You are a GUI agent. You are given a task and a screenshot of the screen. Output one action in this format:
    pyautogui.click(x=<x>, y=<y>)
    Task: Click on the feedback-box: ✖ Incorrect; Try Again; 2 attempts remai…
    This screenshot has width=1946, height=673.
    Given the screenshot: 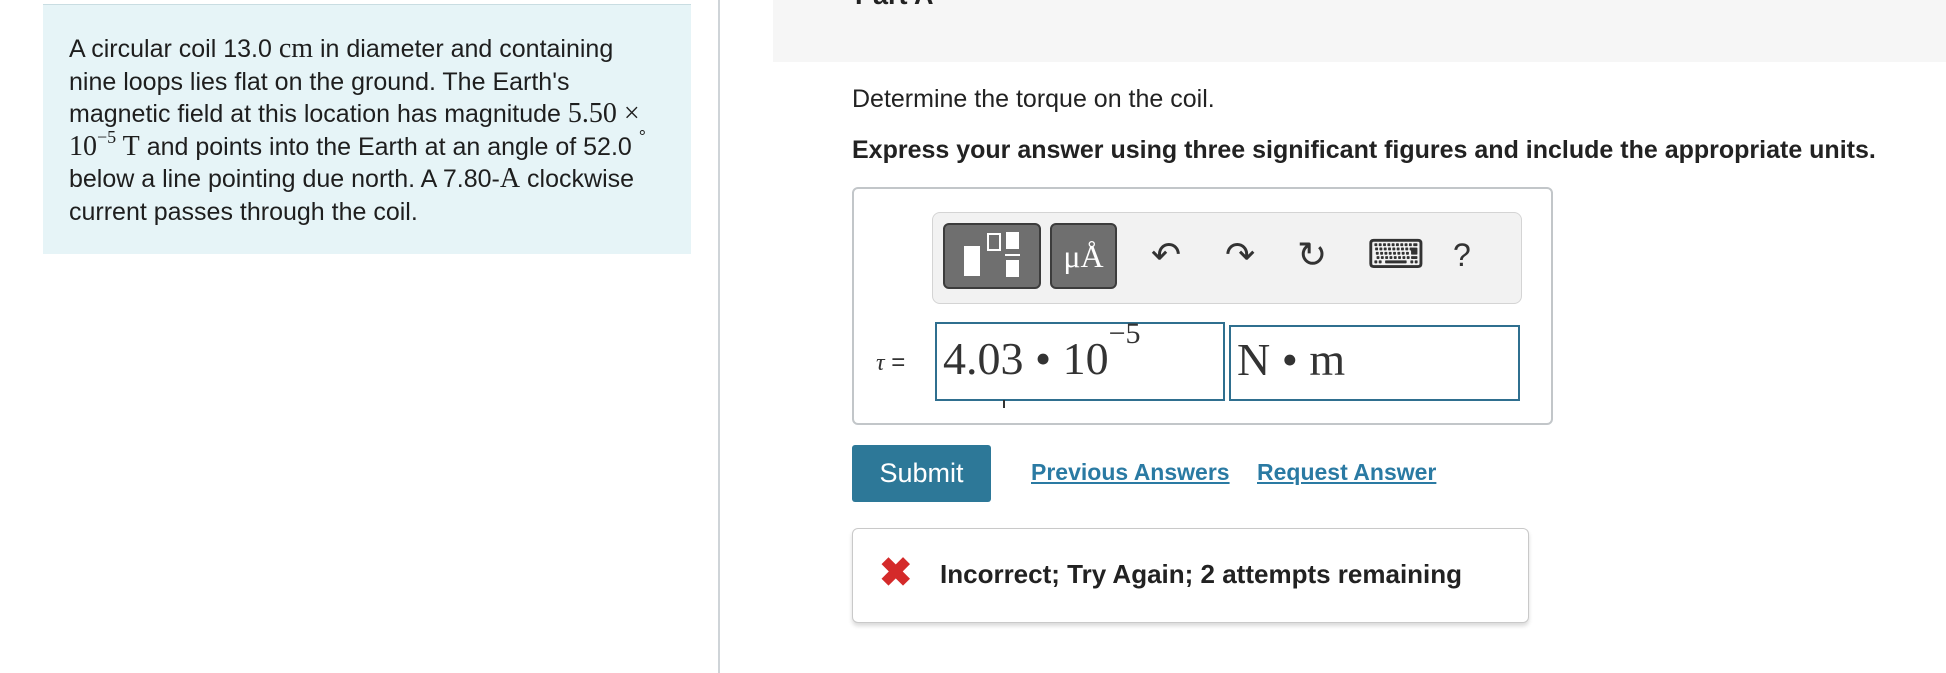 What is the action you would take?
    pyautogui.click(x=1190, y=575)
    